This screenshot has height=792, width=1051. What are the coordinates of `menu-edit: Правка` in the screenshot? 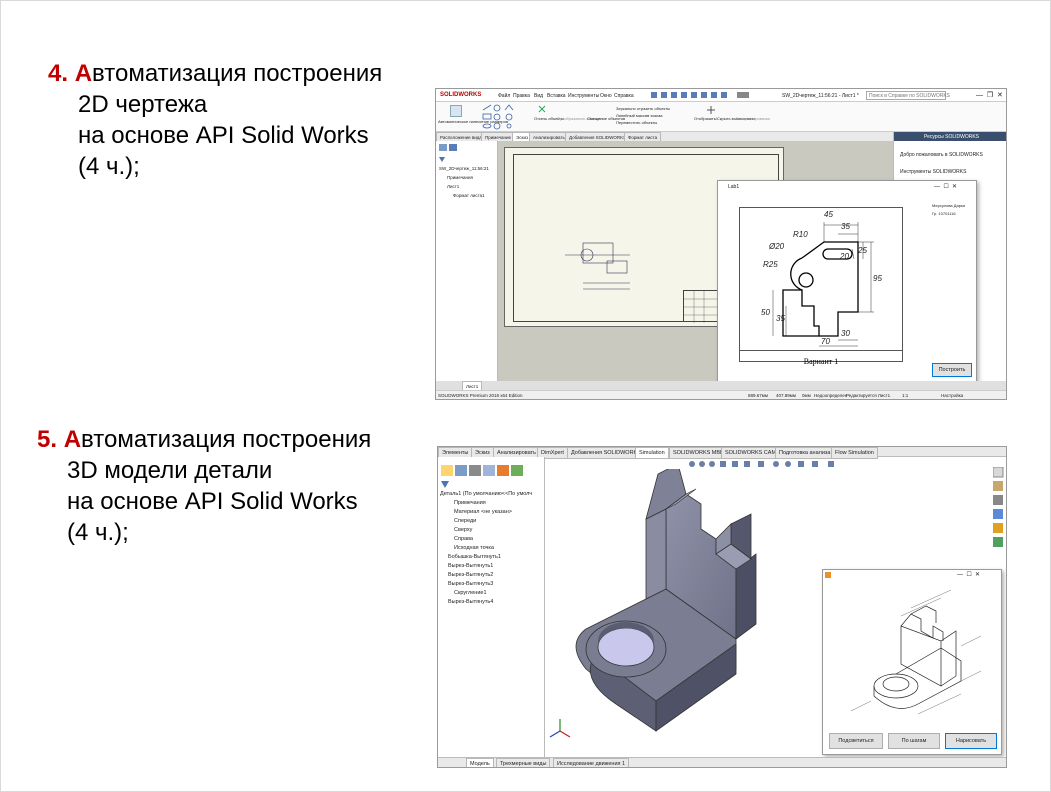 It's located at (521, 96).